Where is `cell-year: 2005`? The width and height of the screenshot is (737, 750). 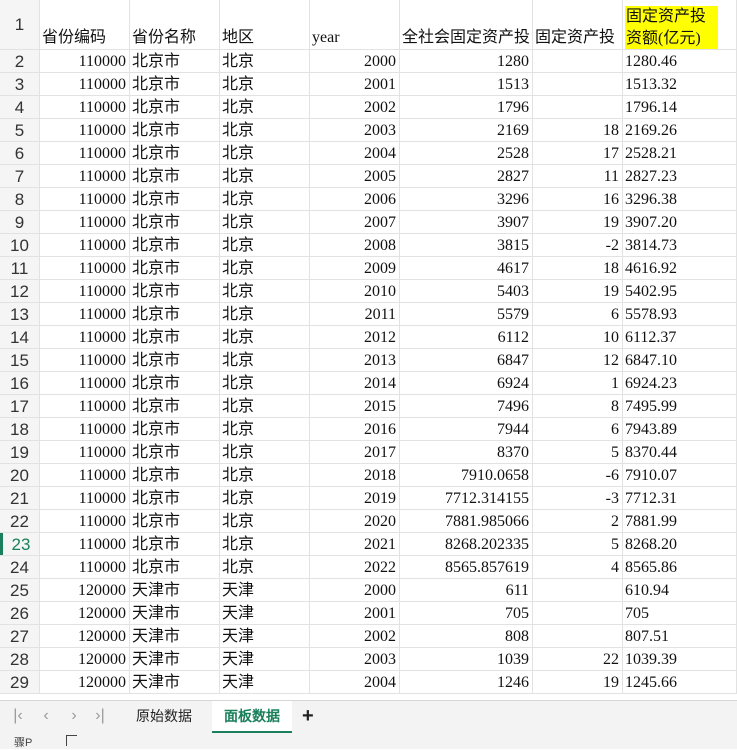 cell-year: 2005 is located at coordinates (355, 176).